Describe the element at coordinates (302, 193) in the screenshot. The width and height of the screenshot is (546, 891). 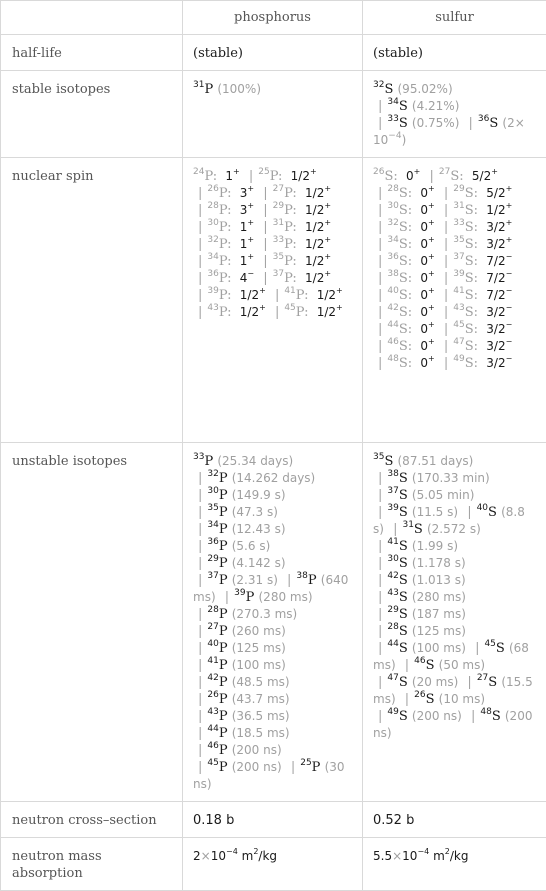
I see `isotope-entry: 27P: 1/2+` at that location.